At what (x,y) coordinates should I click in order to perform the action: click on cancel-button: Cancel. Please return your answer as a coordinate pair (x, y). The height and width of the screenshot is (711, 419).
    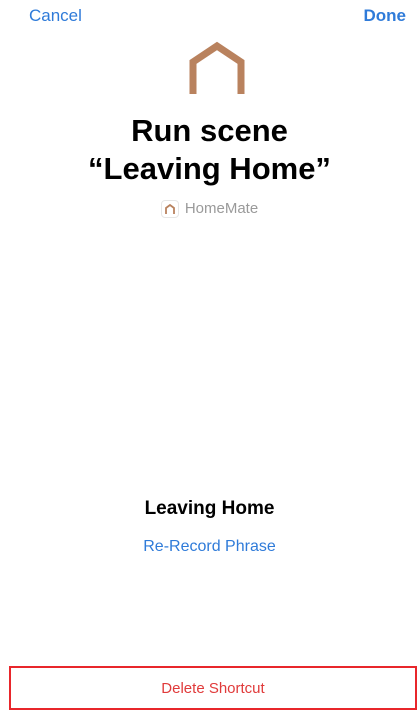
    Looking at the image, I should click on (55, 16).